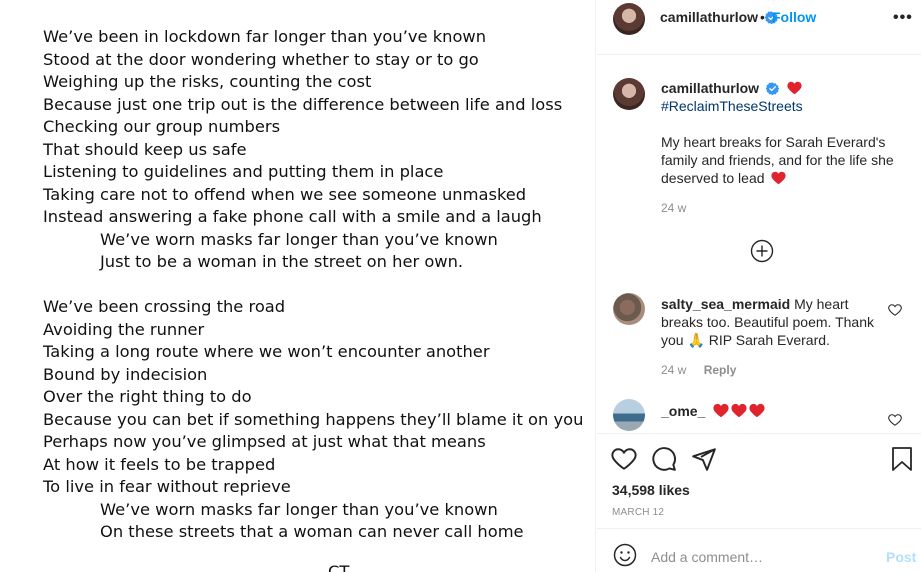 The width and height of the screenshot is (921, 572). I want to click on load-more-comments-icon, so click(762, 251).